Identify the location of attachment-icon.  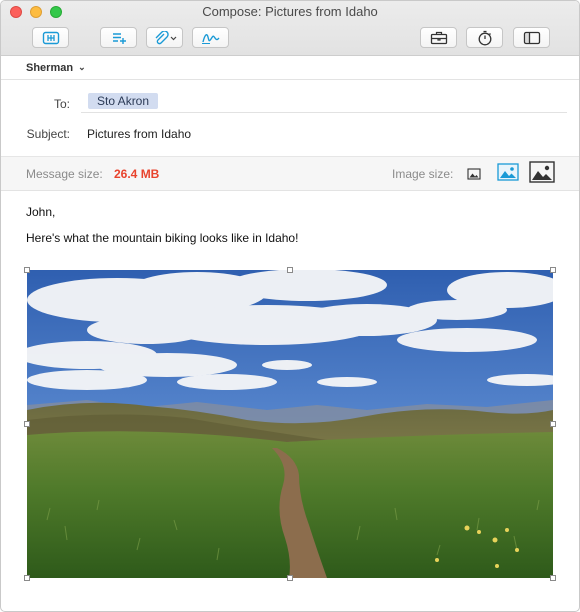
(165, 37).